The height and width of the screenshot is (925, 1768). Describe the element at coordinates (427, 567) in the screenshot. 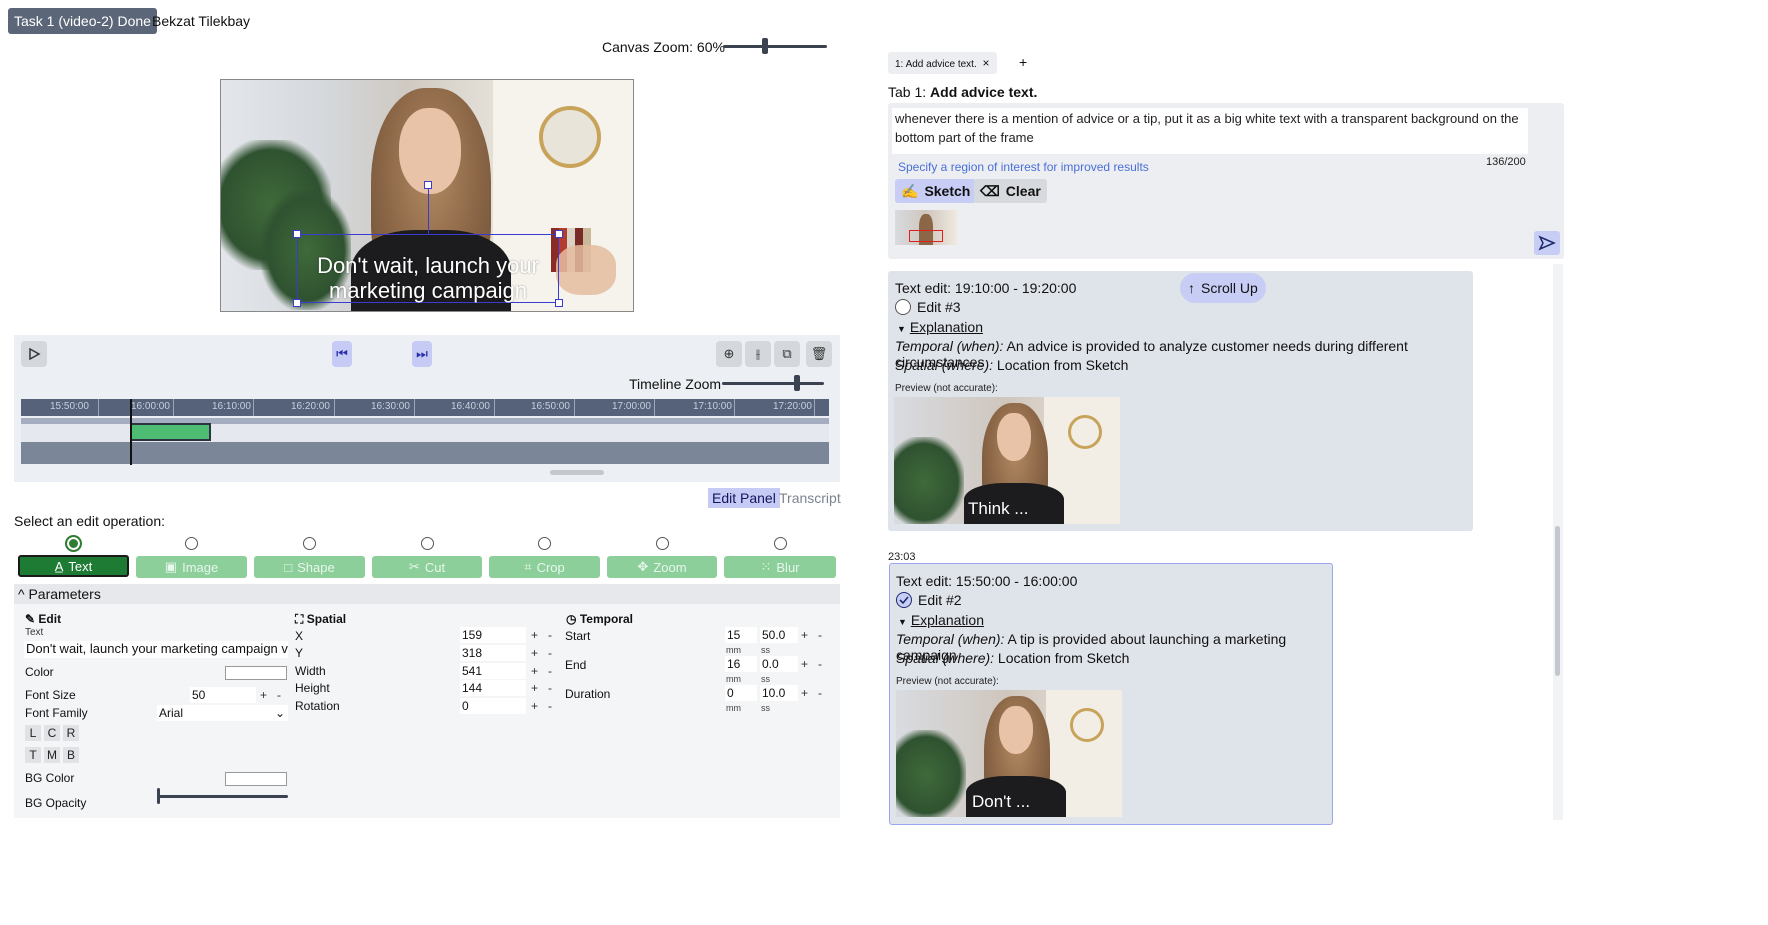

I see `op-cut-button: ✂ Cut` at that location.